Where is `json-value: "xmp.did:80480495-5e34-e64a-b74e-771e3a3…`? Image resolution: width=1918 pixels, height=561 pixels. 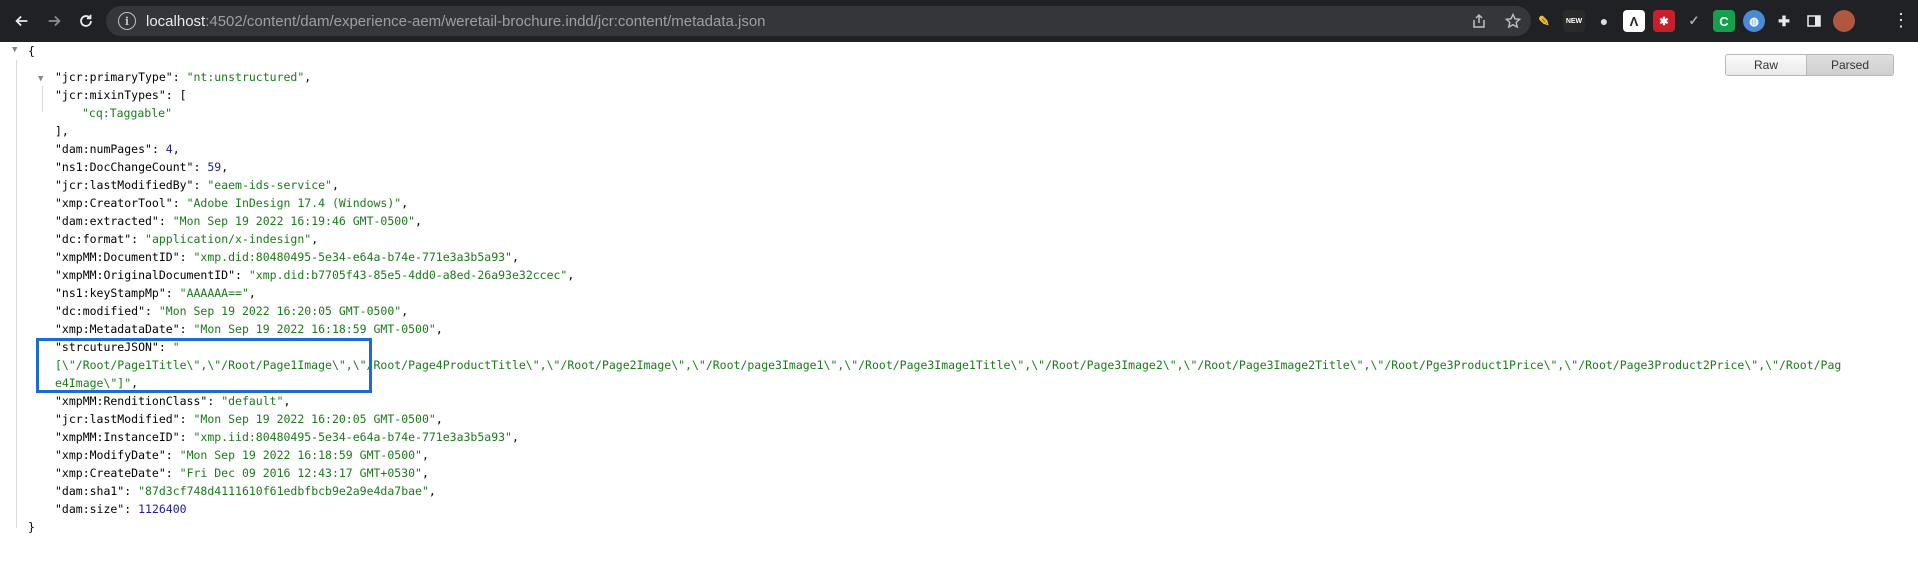 json-value: "xmp.did:80480495-5e34-e64a-b74e-771e3a3… is located at coordinates (352, 257).